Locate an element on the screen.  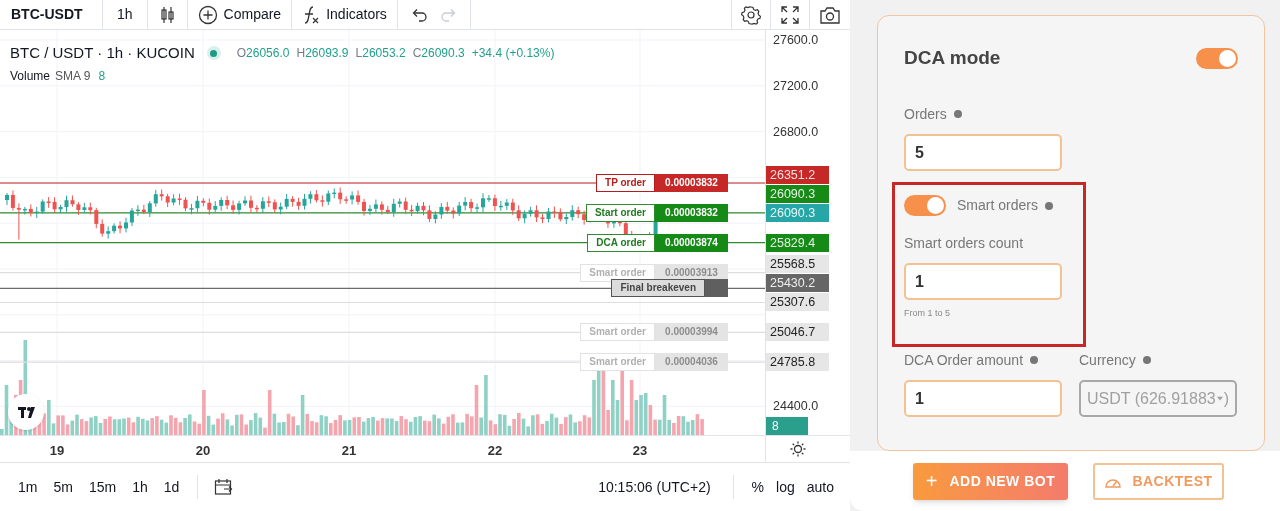
order-price-tag: 25046.7 is located at coordinates (797, 332).